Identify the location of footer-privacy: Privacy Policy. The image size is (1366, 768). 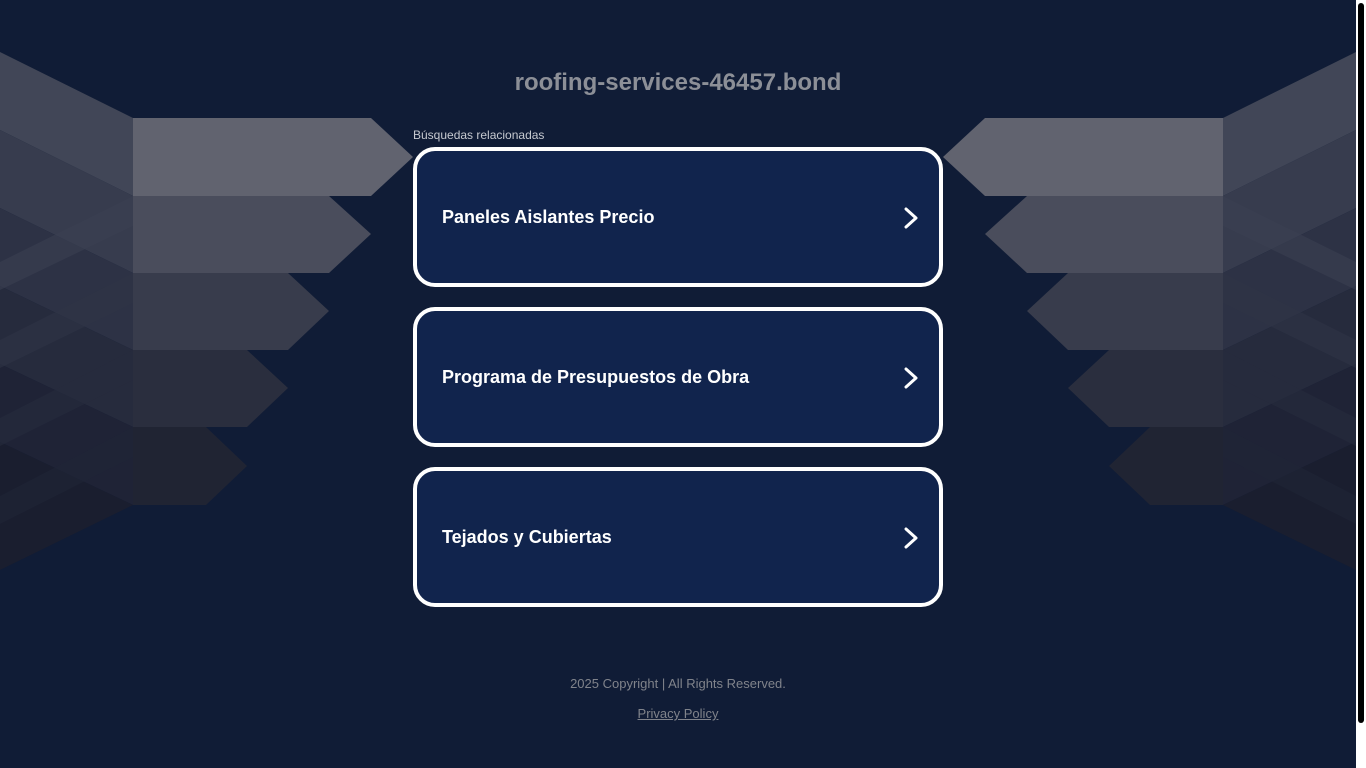
(678, 713).